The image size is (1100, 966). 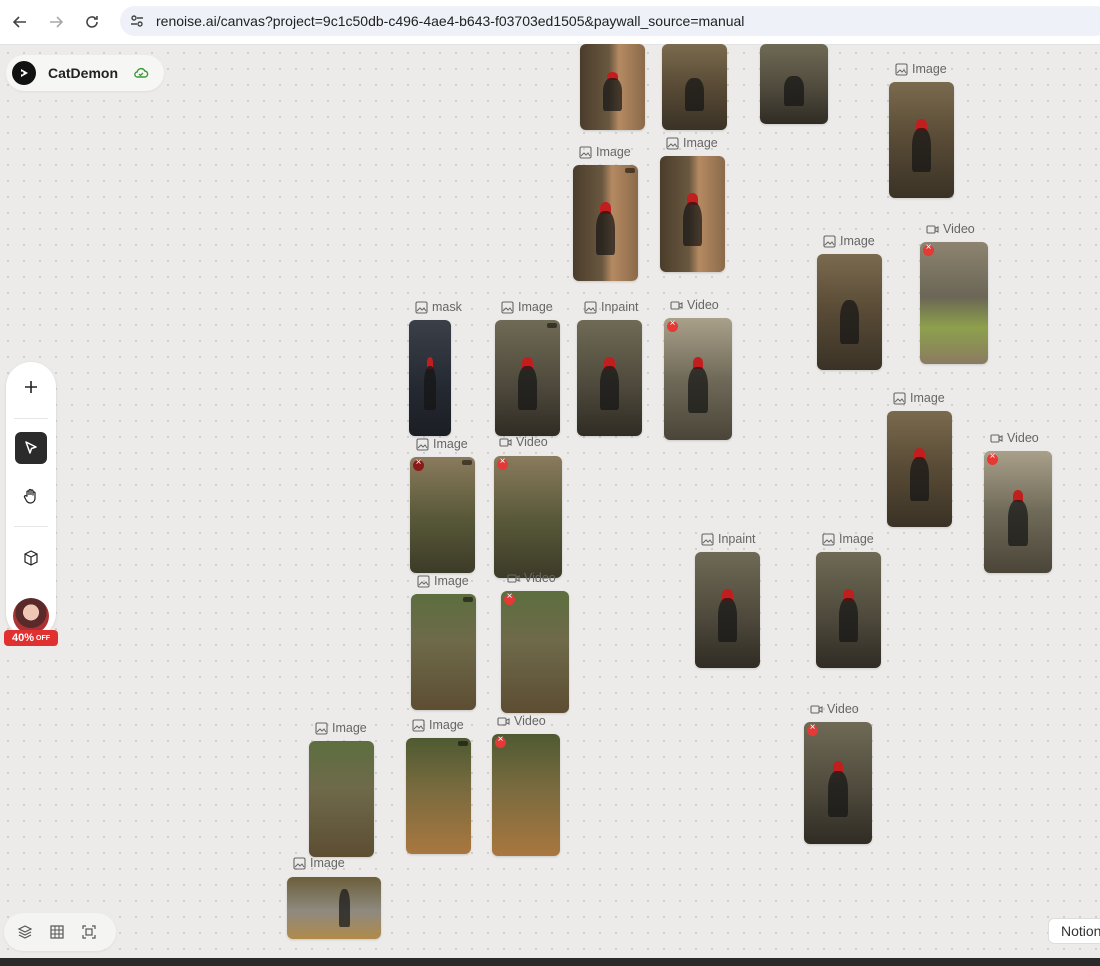 I want to click on node-label: mask, so click(x=438, y=307).